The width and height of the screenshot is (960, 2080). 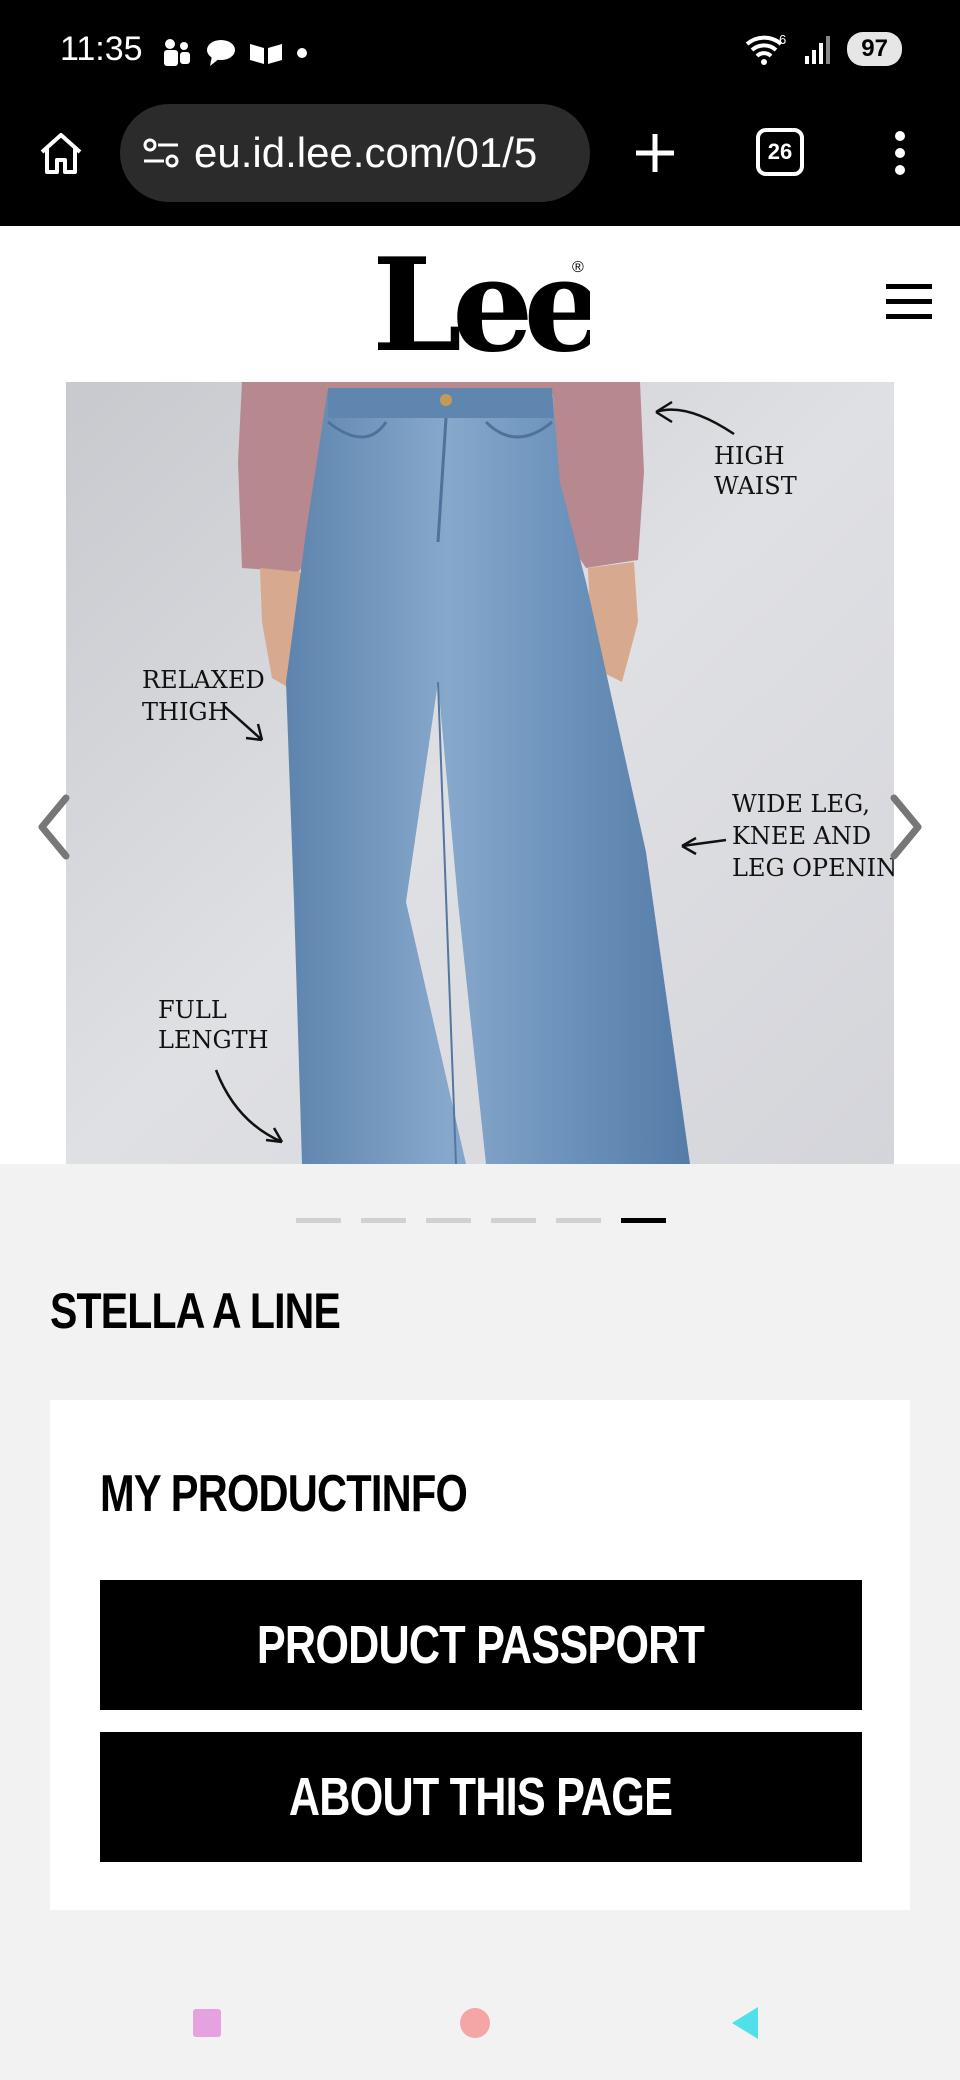 I want to click on product-title: STELLA A LINE, so click(x=195, y=1311).